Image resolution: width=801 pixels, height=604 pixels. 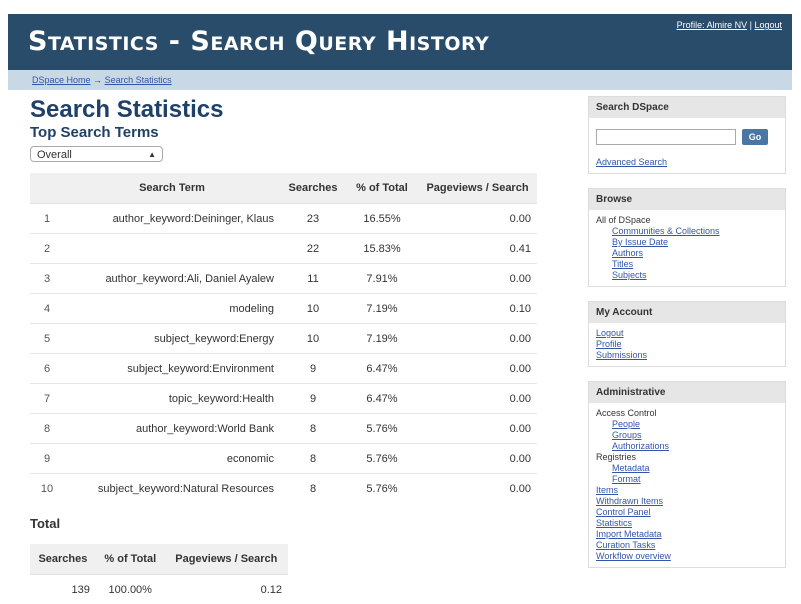 What do you see at coordinates (159, 559) in the screenshot?
I see `total-header-row: Searches % of Total Pageviews / Search` at bounding box center [159, 559].